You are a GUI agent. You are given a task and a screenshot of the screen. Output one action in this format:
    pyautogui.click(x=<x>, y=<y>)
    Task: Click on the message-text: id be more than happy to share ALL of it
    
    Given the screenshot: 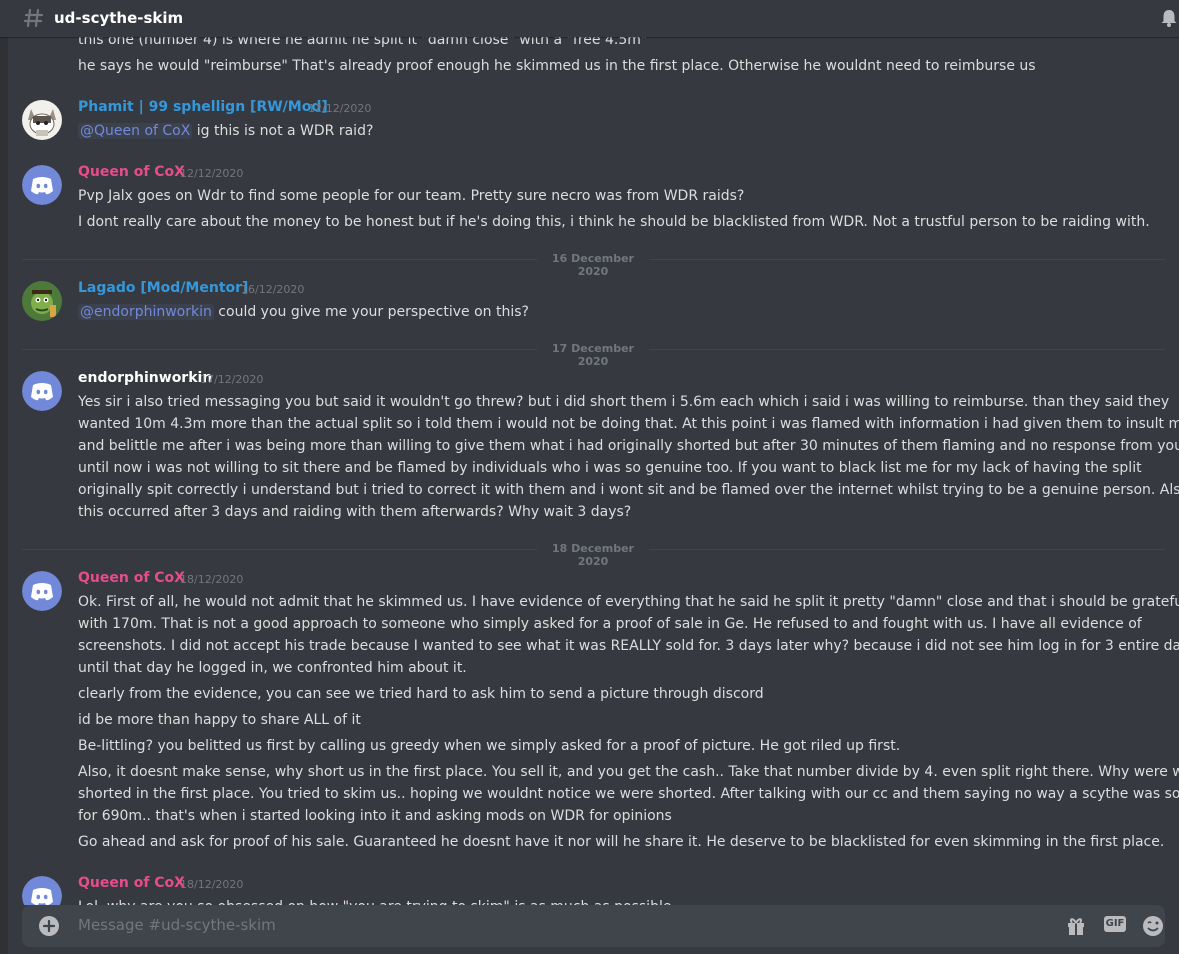 What is the action you would take?
    pyautogui.click(x=219, y=720)
    